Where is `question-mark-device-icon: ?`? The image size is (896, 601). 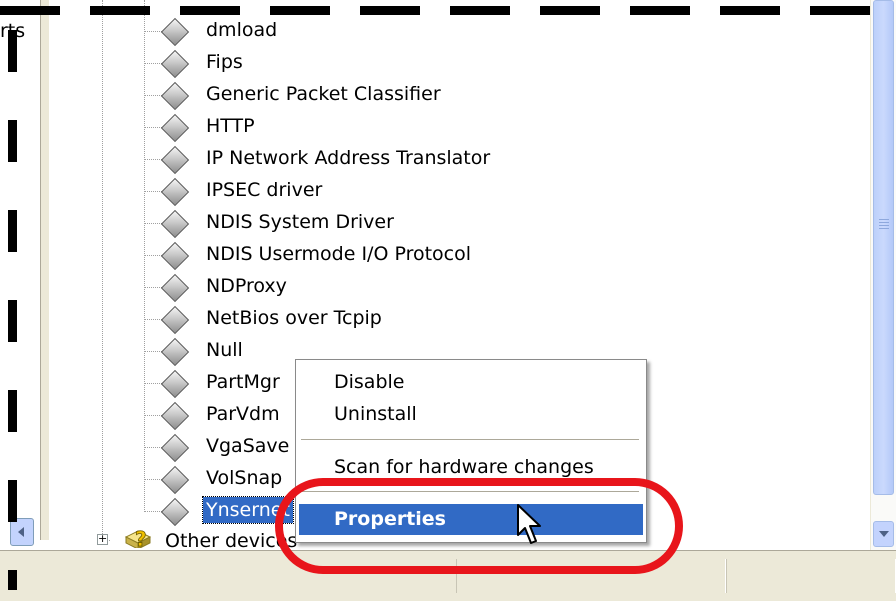 question-mark-device-icon: ? is located at coordinates (138, 537).